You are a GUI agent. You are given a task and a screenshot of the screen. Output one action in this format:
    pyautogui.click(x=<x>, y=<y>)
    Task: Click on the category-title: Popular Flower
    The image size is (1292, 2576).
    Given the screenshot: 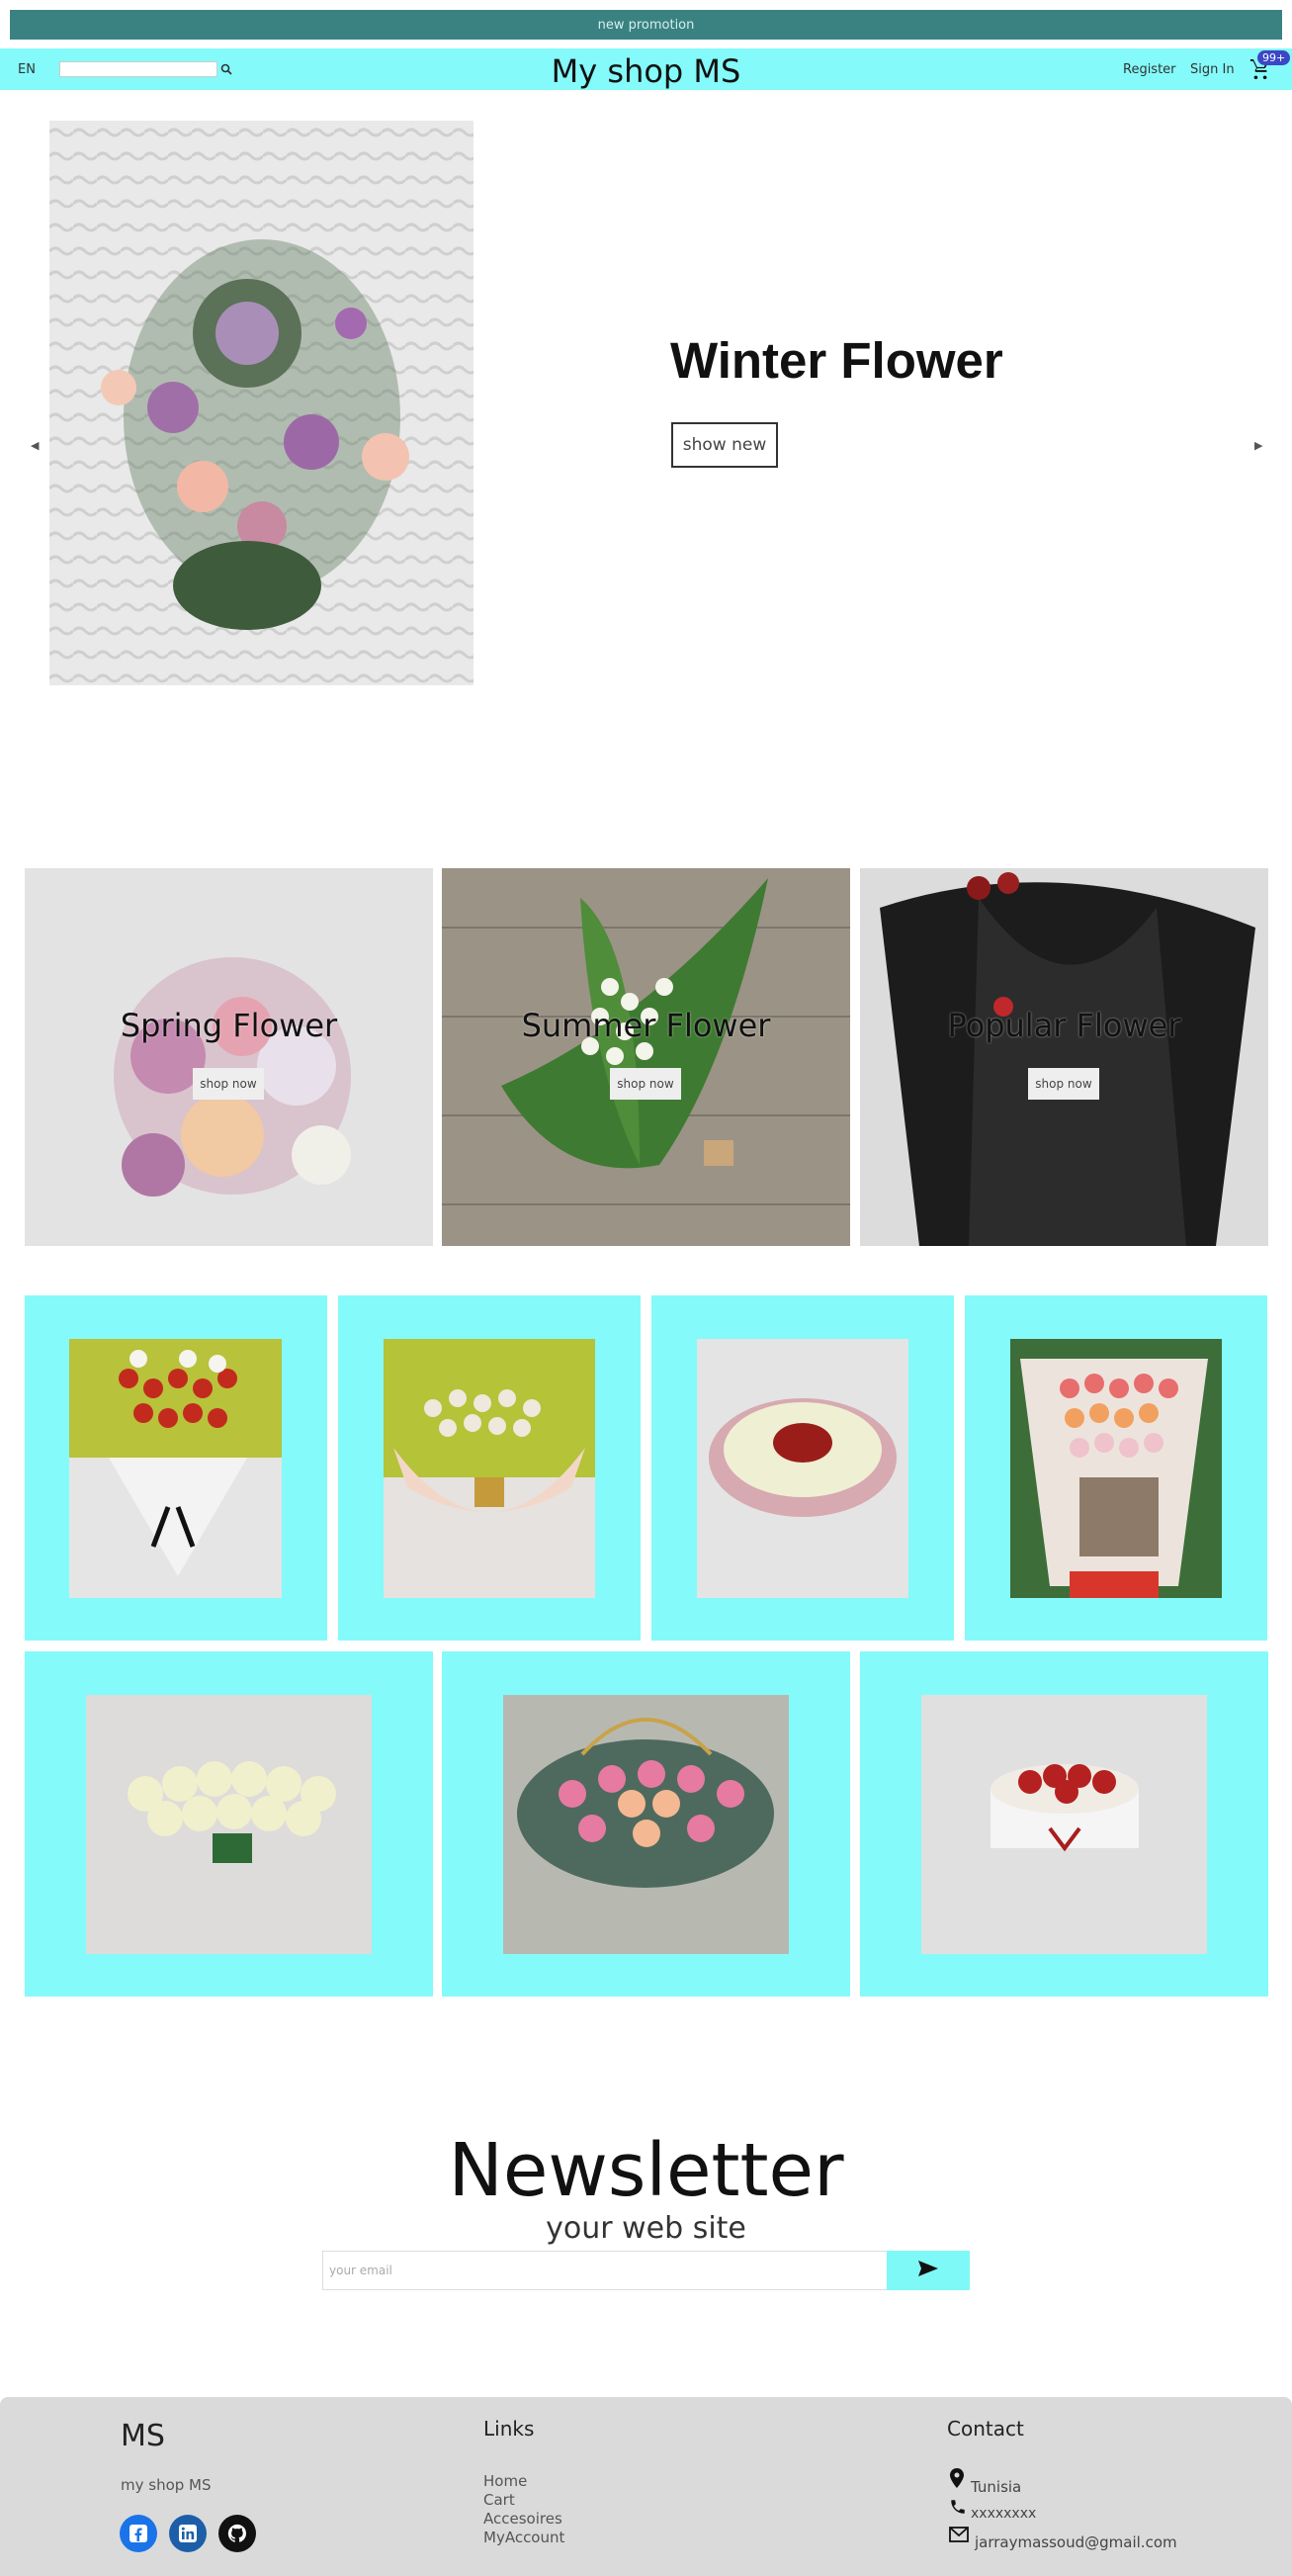 What is the action you would take?
    pyautogui.click(x=1064, y=1025)
    